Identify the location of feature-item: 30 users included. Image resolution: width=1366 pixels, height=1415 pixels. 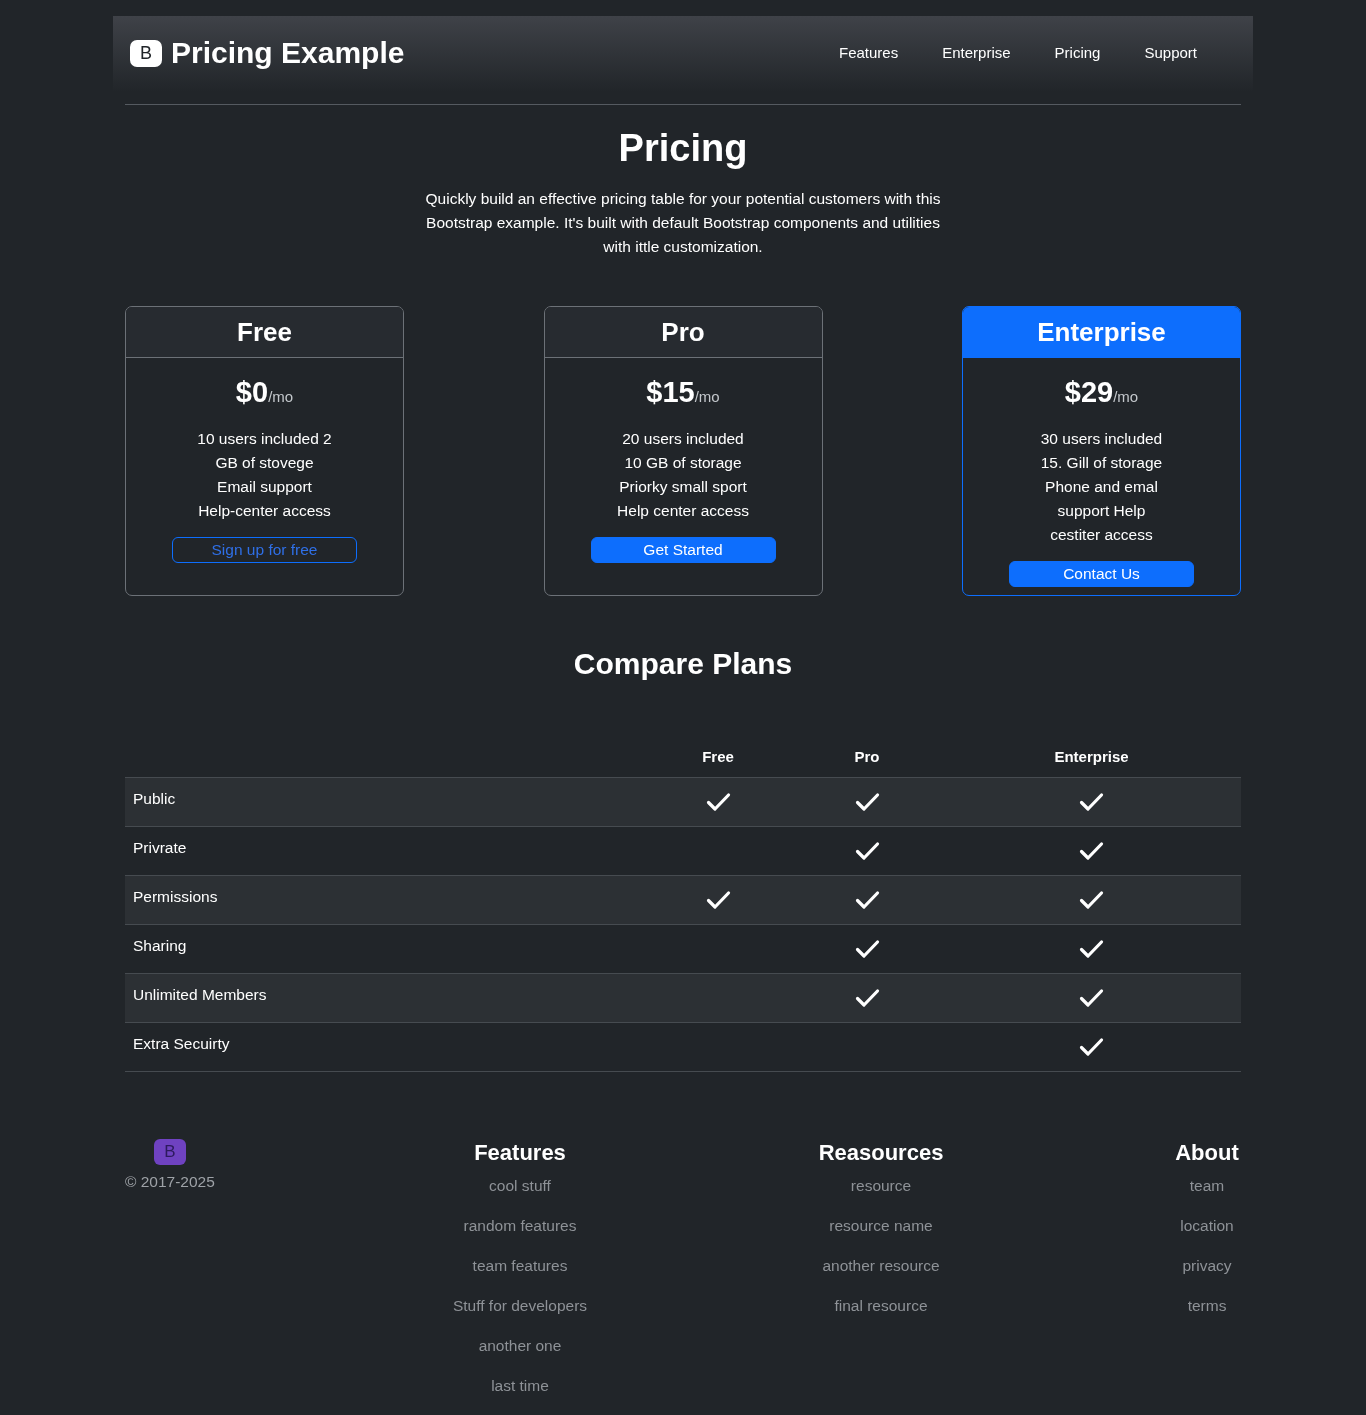
(1101, 439).